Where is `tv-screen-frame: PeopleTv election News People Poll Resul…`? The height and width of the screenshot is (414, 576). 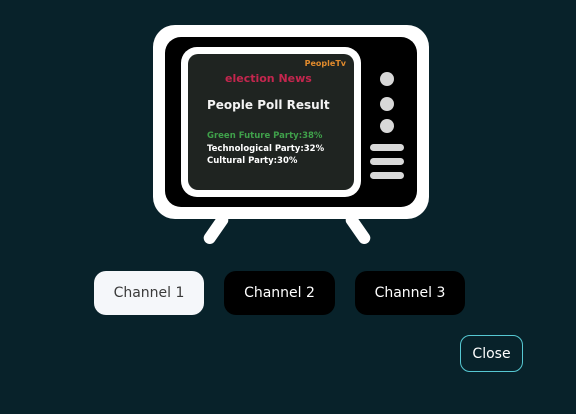 tv-screen-frame: PeopleTv election News People Poll Resul… is located at coordinates (271, 122).